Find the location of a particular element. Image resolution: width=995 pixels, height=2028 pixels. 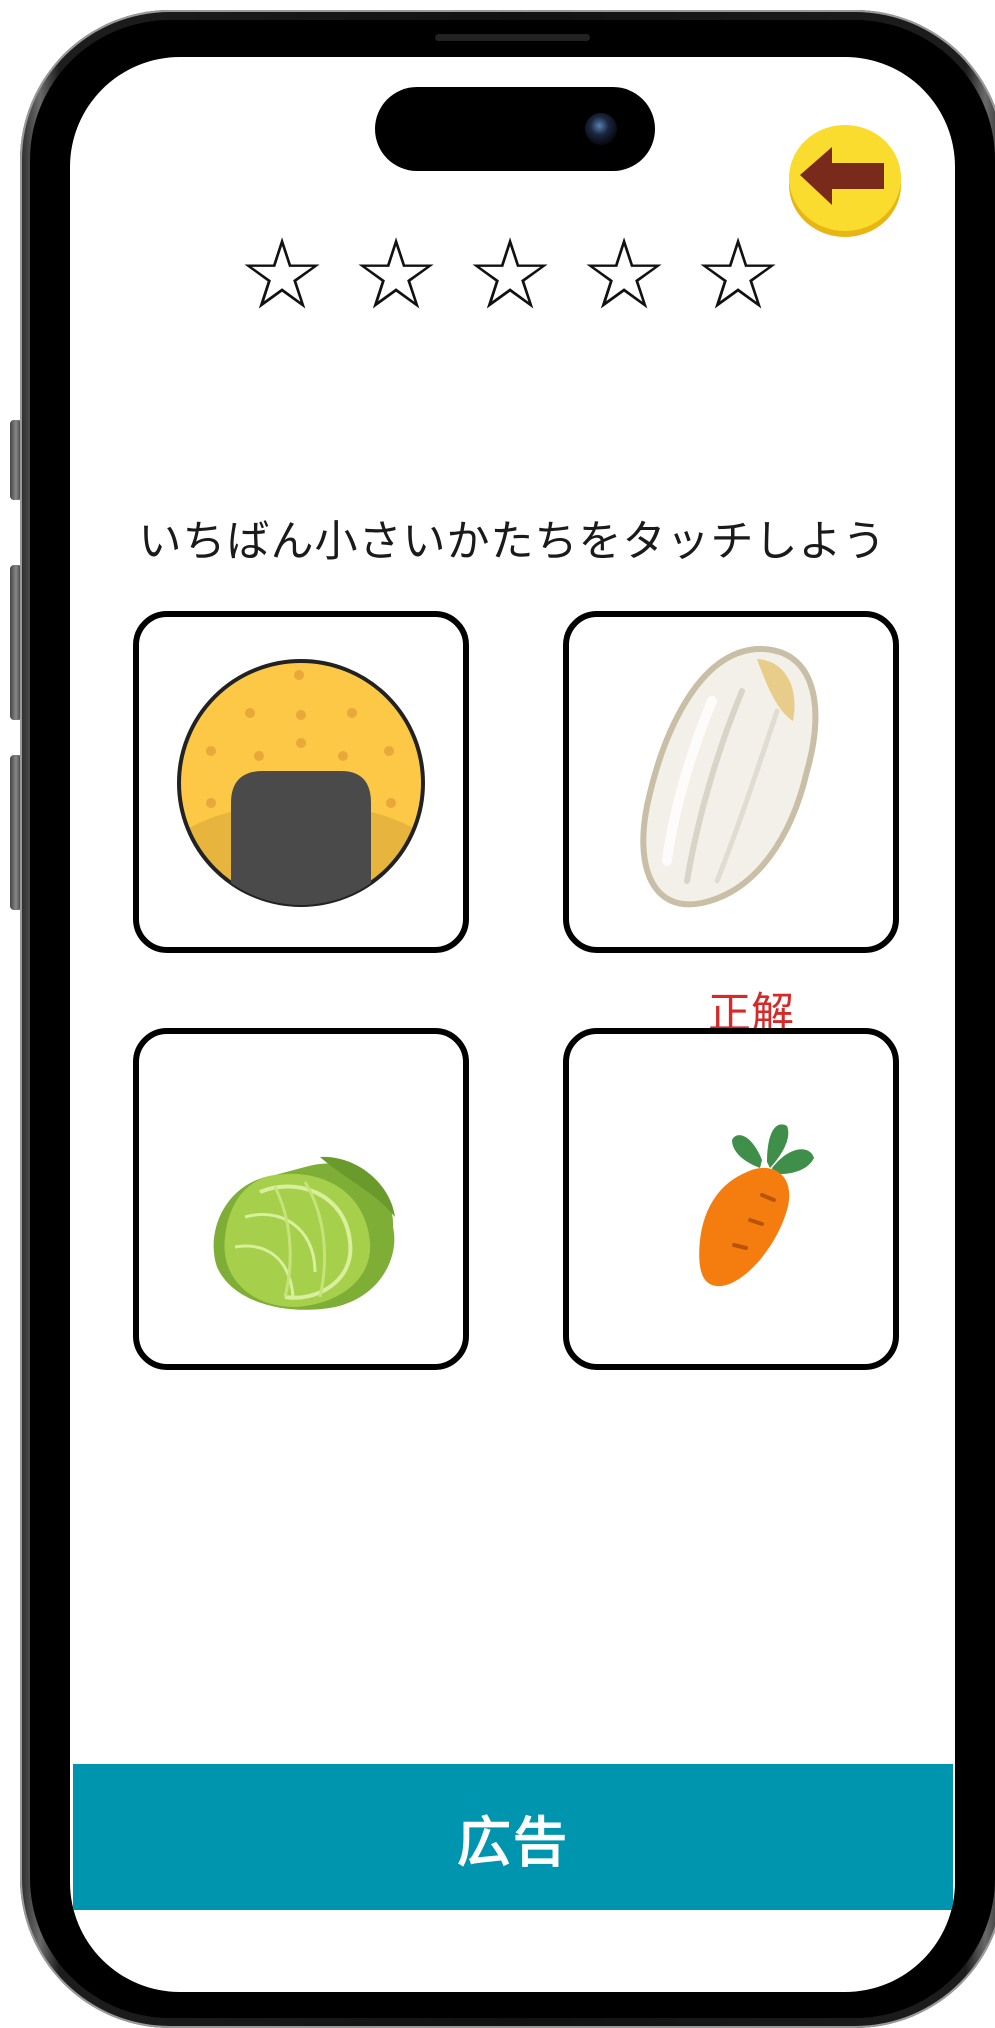

carrot-icon is located at coordinates (756, 1205).